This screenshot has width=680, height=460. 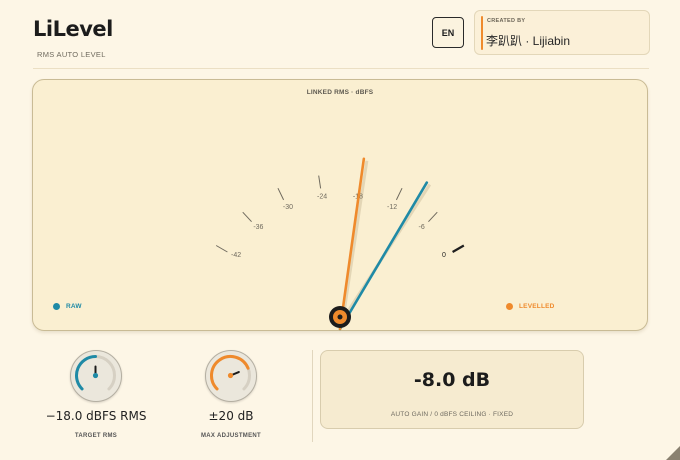 I want to click on scale-label: -6, so click(x=422, y=227).